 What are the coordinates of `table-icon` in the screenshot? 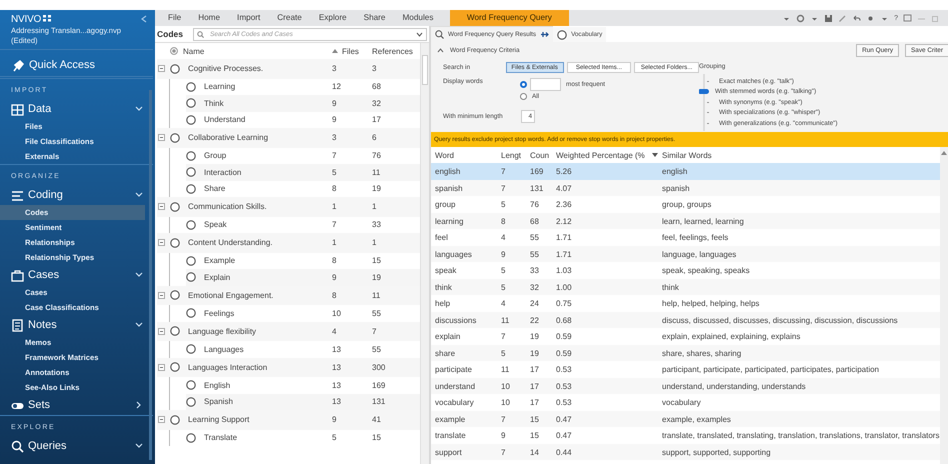 It's located at (17, 109).